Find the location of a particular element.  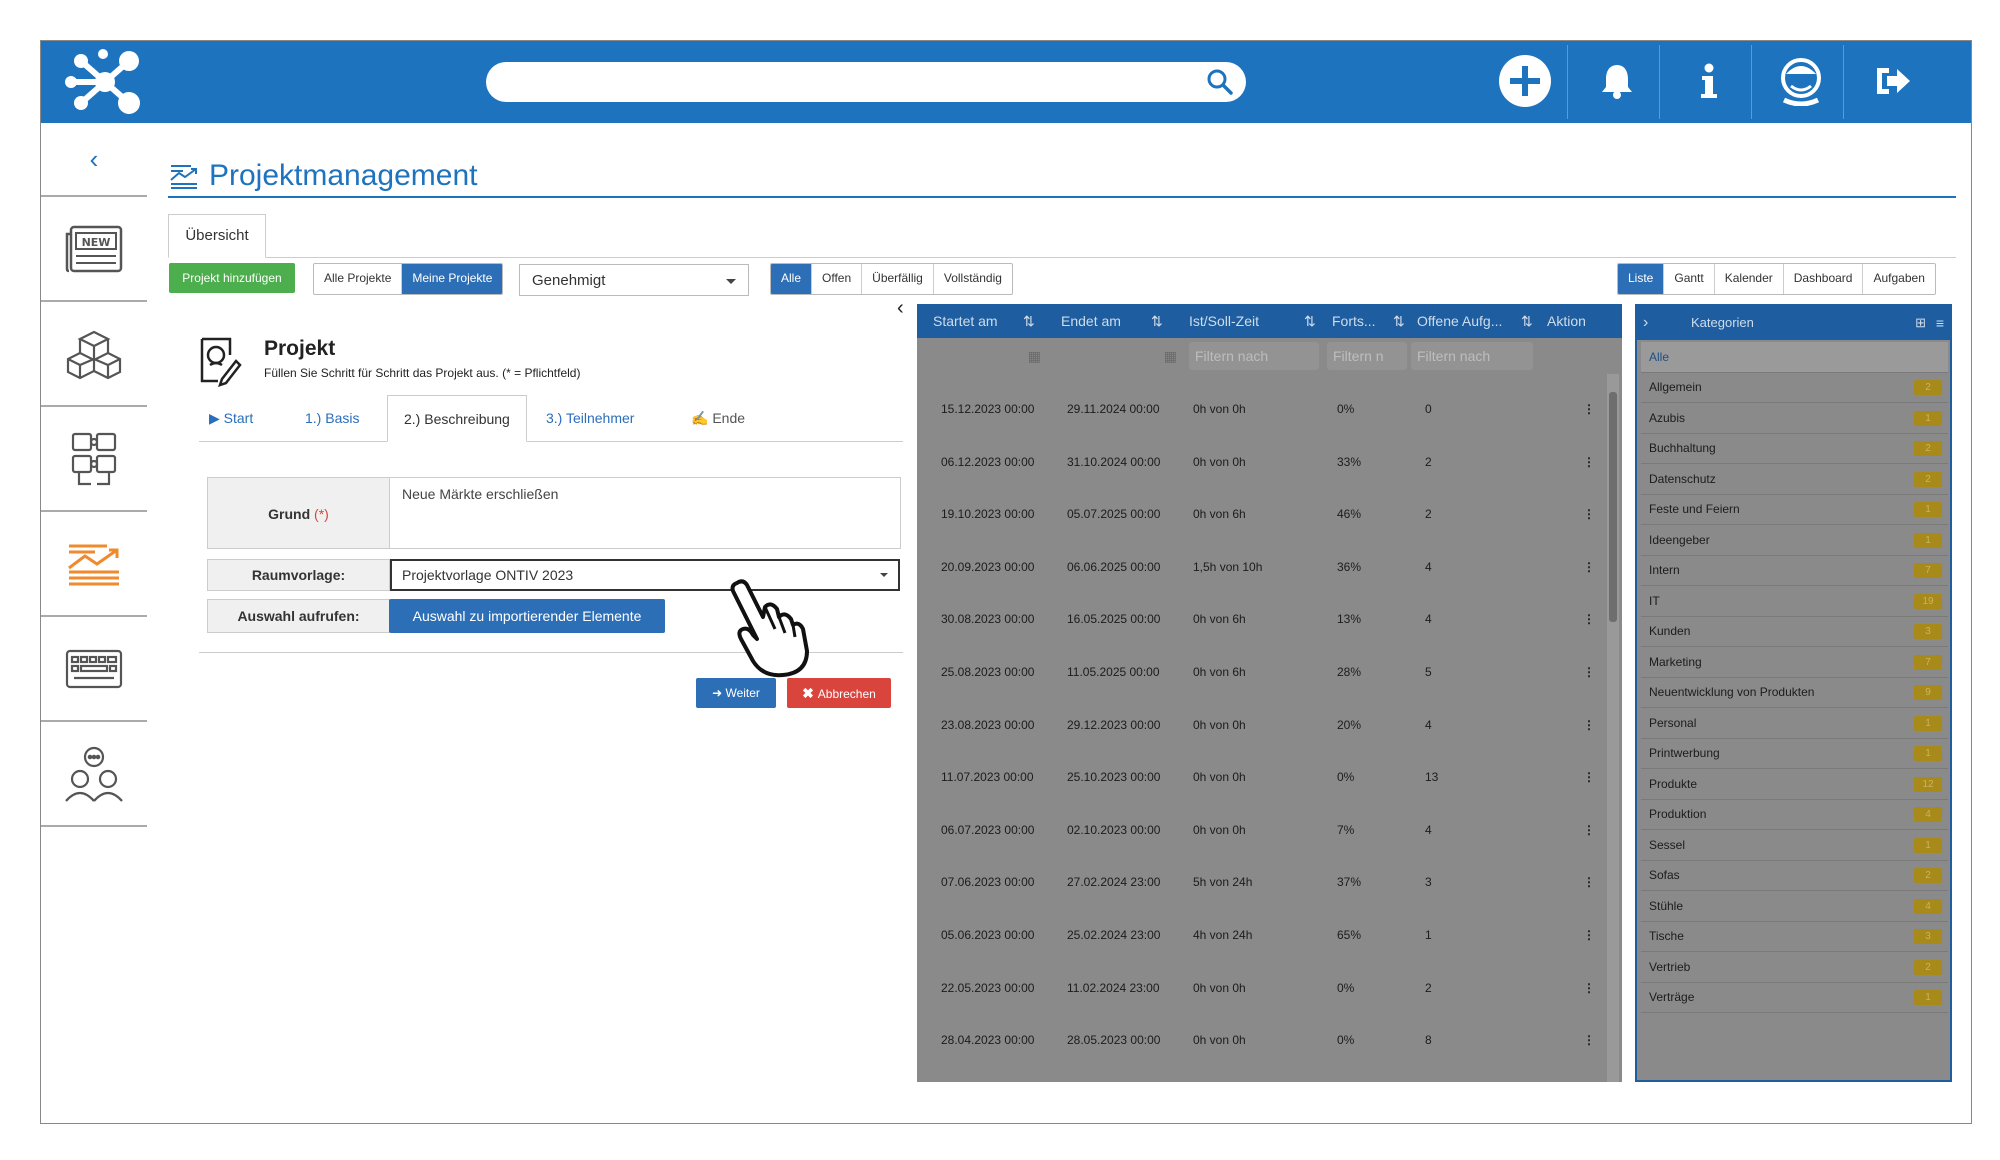

user-avatar-icon is located at coordinates (1801, 81).